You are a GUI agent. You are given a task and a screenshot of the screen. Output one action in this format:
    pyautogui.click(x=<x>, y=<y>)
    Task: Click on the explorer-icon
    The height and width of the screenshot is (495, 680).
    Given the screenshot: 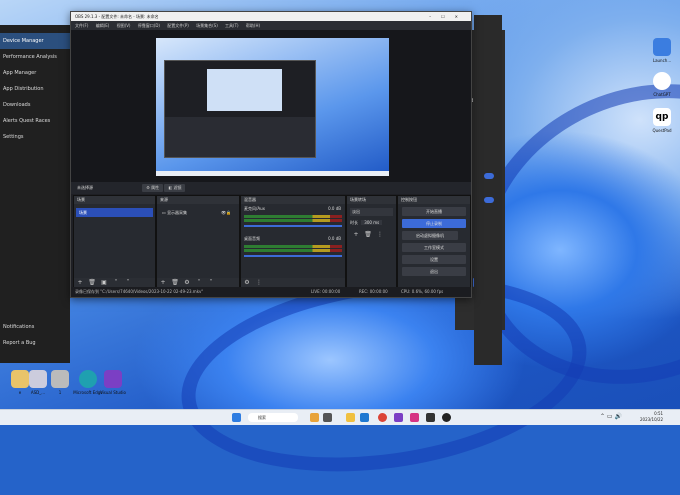 What is the action you would take?
    pyautogui.click(x=350, y=417)
    